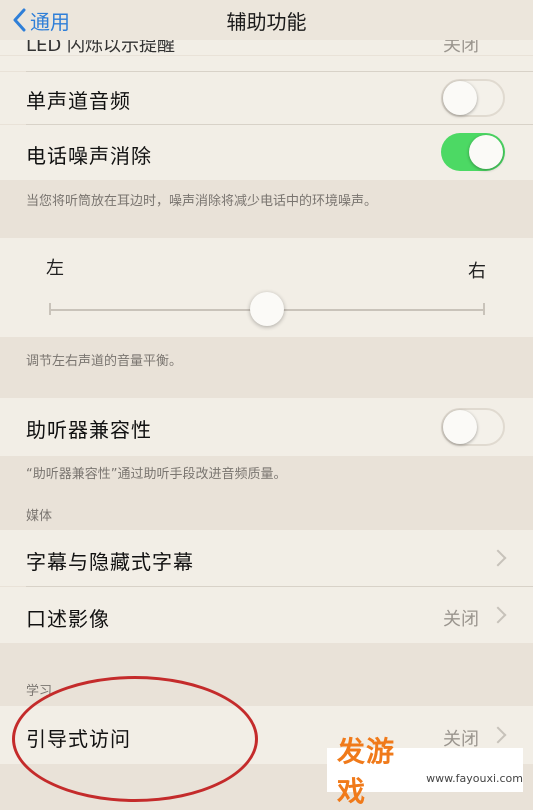  Describe the element at coordinates (266, 98) in the screenshot. I see `mono-audio-row: 单声道音频` at that location.